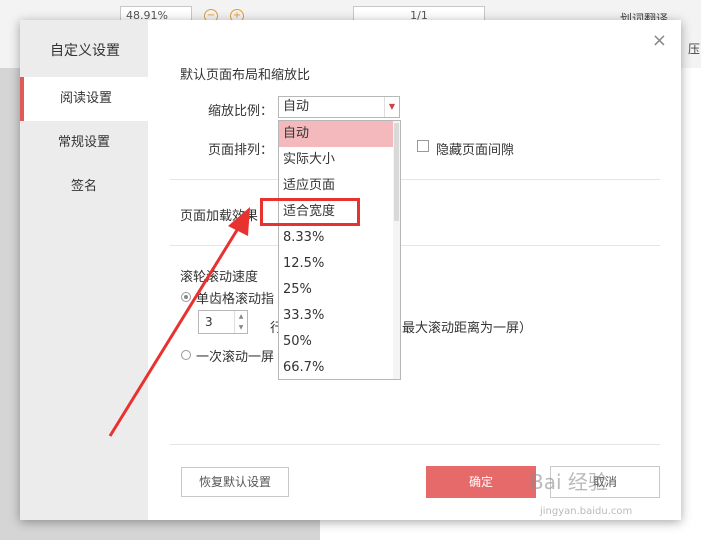 The width and height of the screenshot is (701, 540). I want to click on arrow-head, so click(239, 221).